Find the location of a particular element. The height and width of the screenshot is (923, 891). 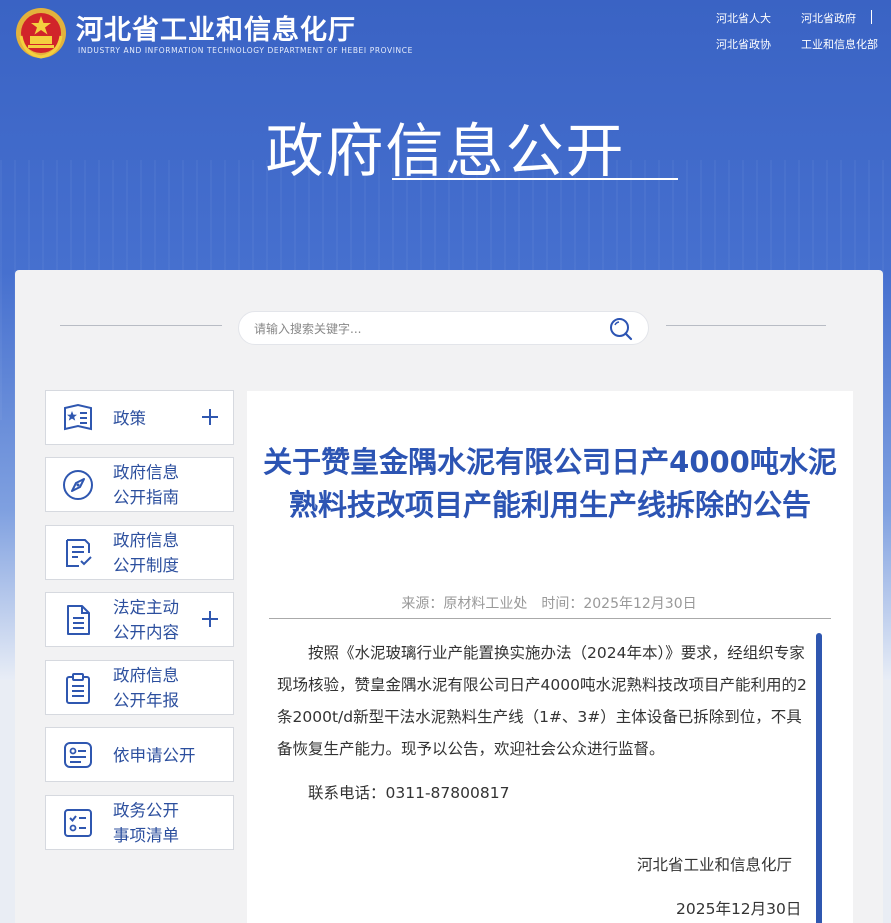

sidebar-item-guide: 政府信息 公开指南 is located at coordinates (139, 484).